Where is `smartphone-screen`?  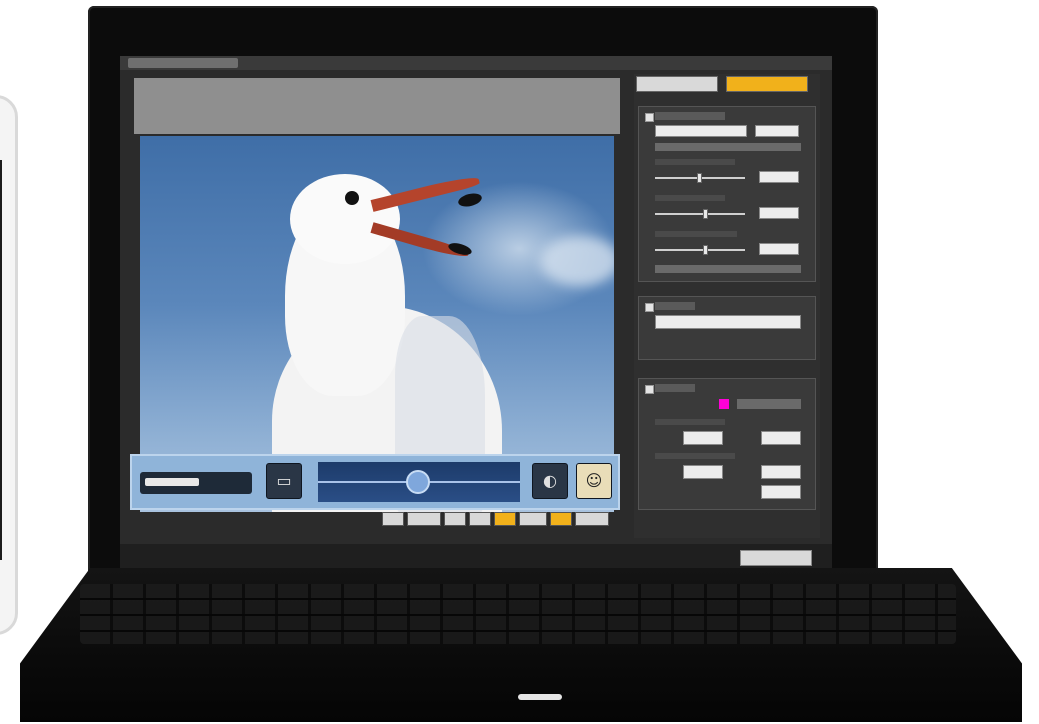
smartphone-screen is located at coordinates (1, 360).